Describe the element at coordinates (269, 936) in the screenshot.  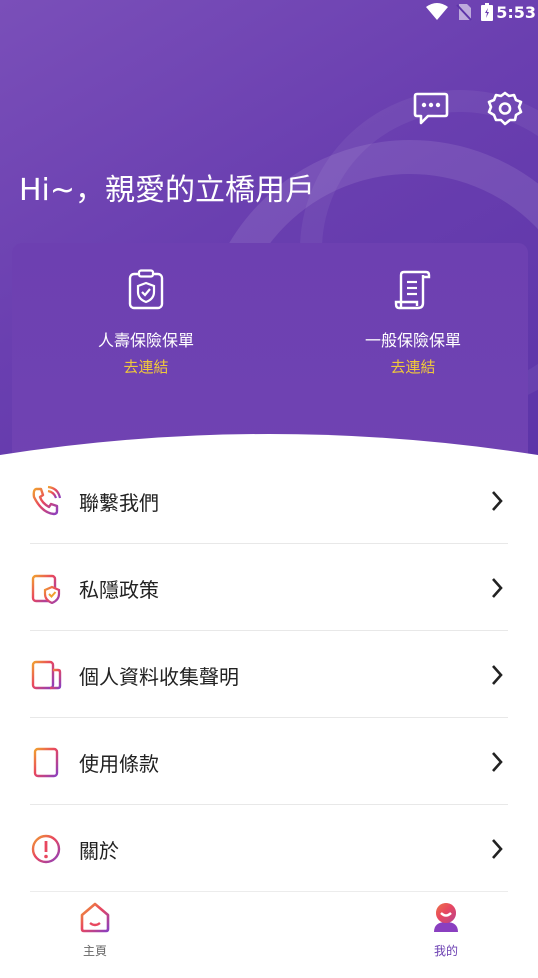
I see `bottom-tab-bar: 主頁 我的` at that location.